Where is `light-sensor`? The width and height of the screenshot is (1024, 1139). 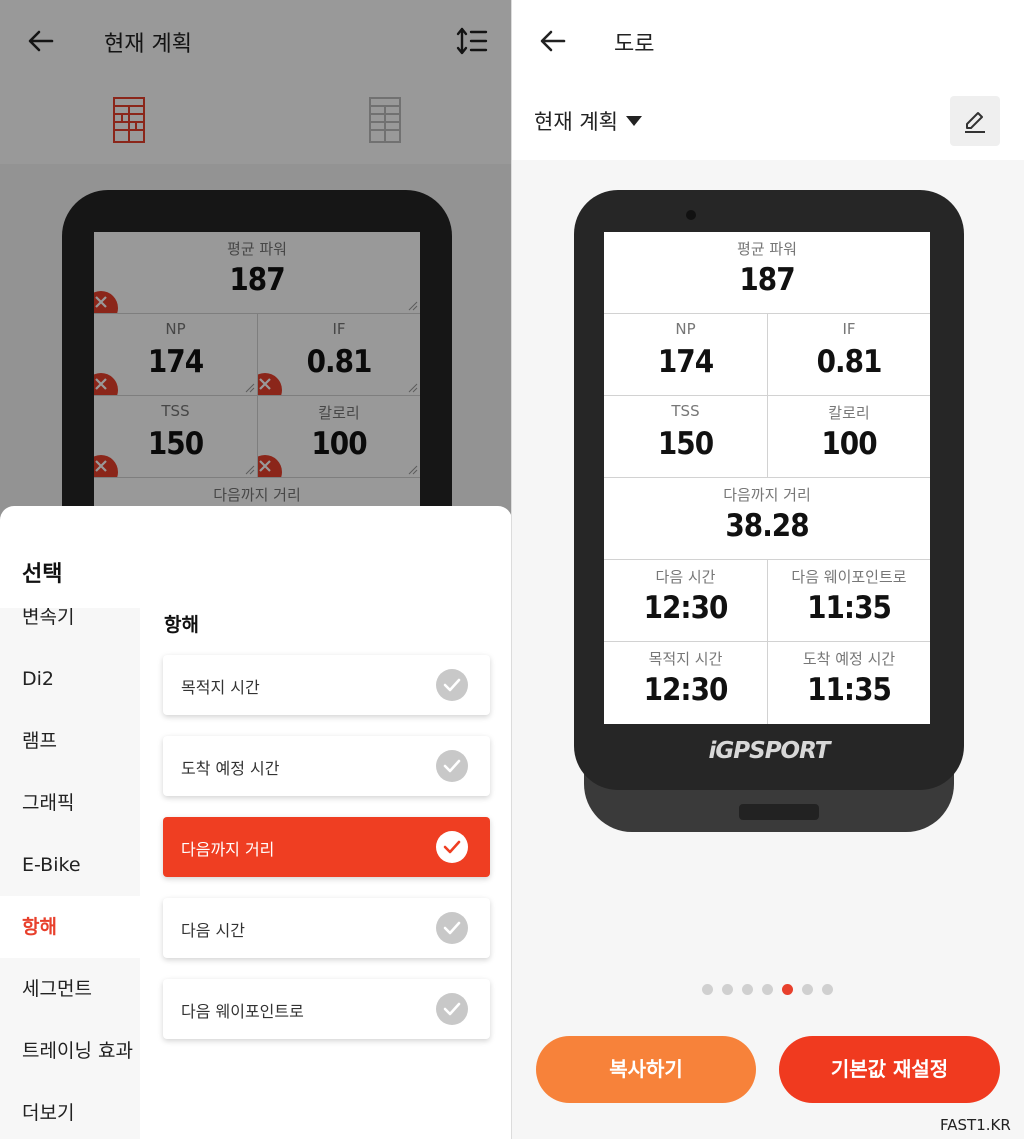 light-sensor is located at coordinates (691, 215).